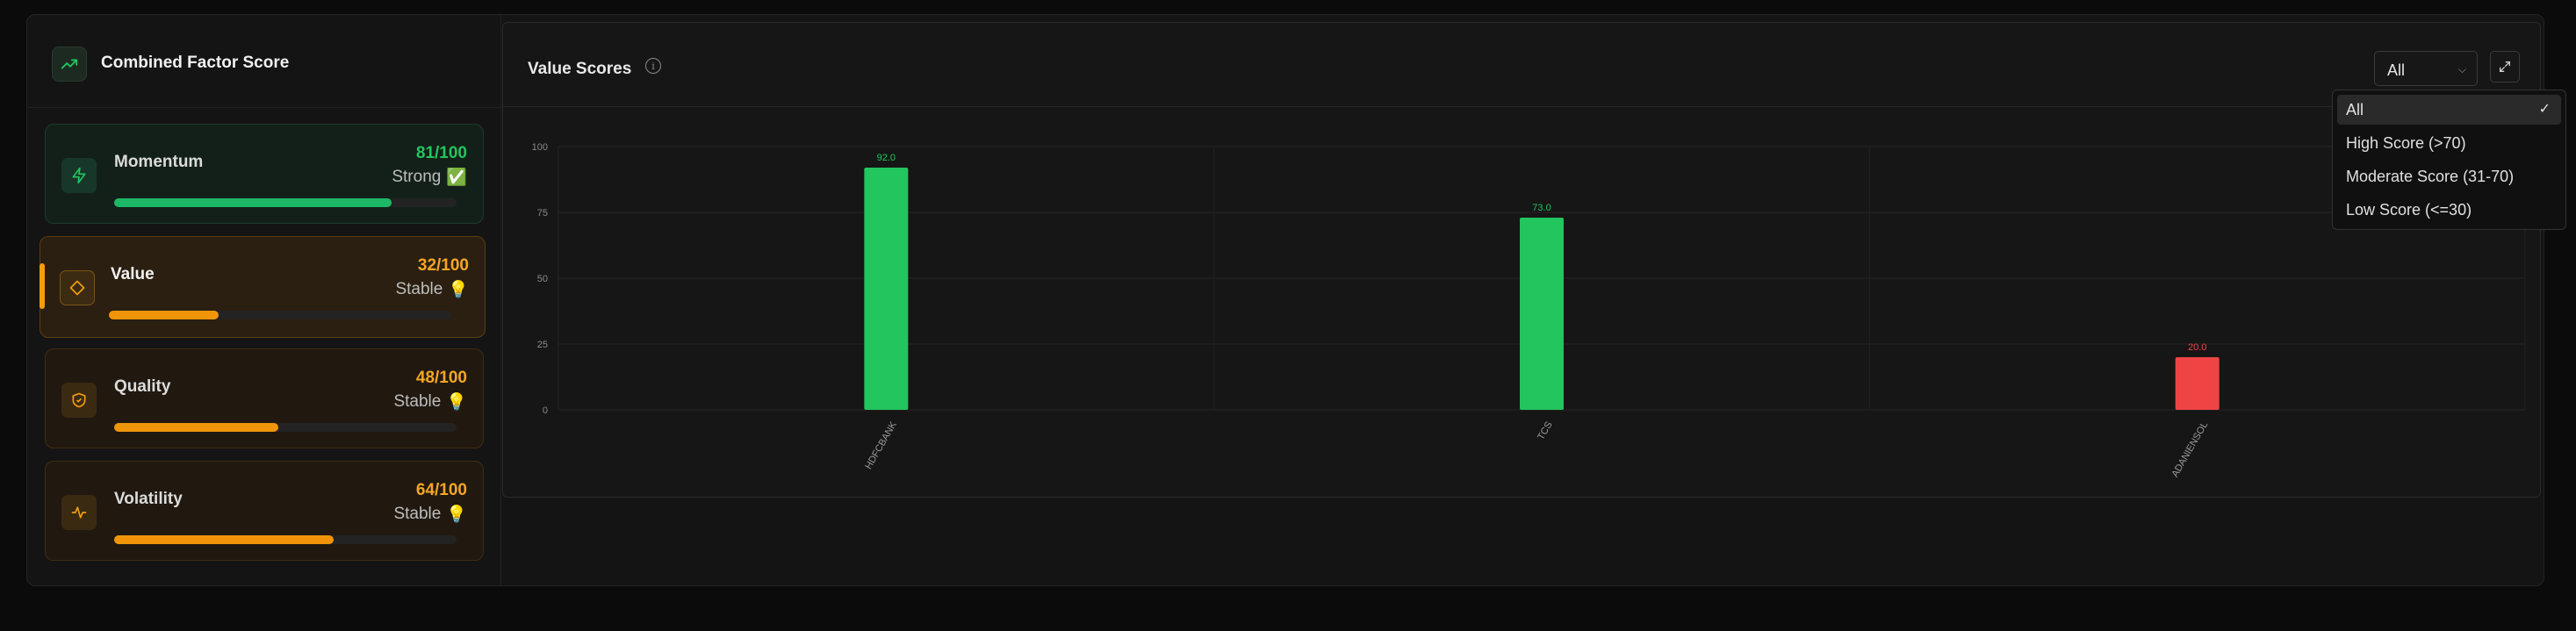  I want to click on factor-card-volatility: Volatility 64/100 Stable 💡, so click(264, 511).